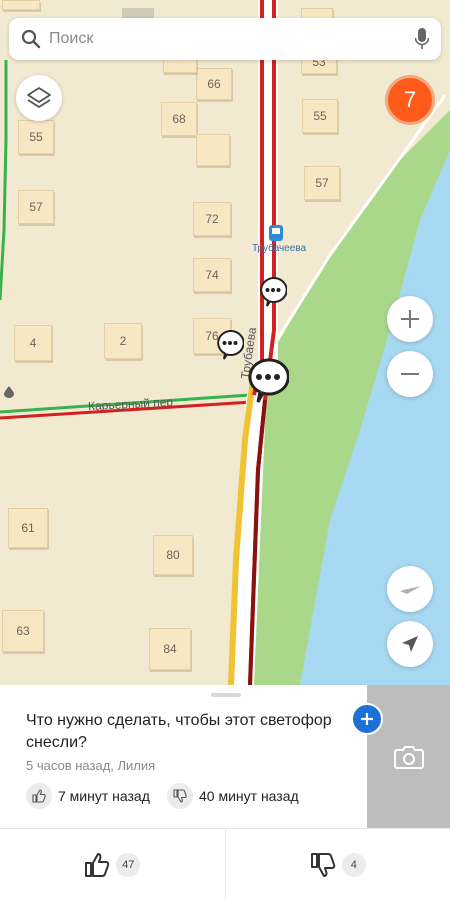 The image size is (450, 900). I want to click on building: 2, so click(123, 341).